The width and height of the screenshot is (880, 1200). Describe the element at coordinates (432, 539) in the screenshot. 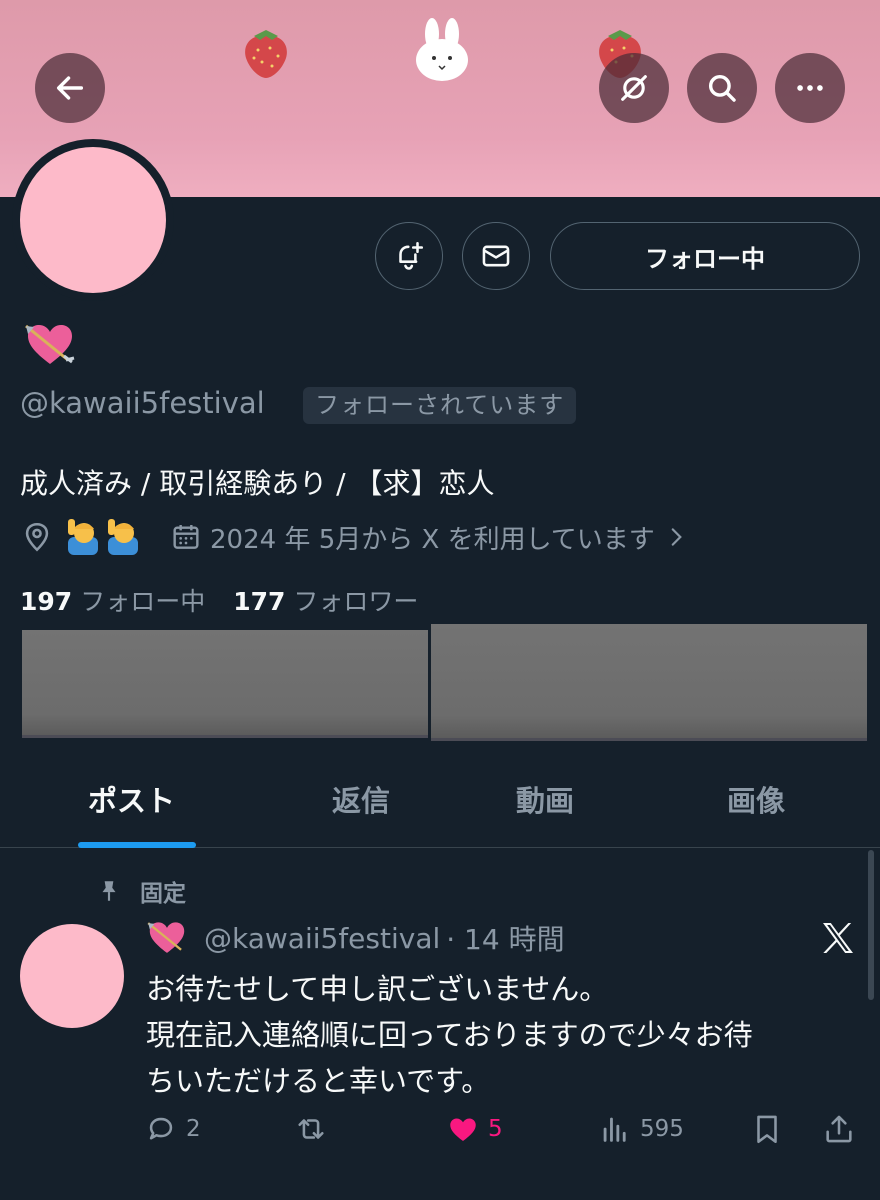

I see `joined-date: 2024 年 5月から X を利用しています` at that location.